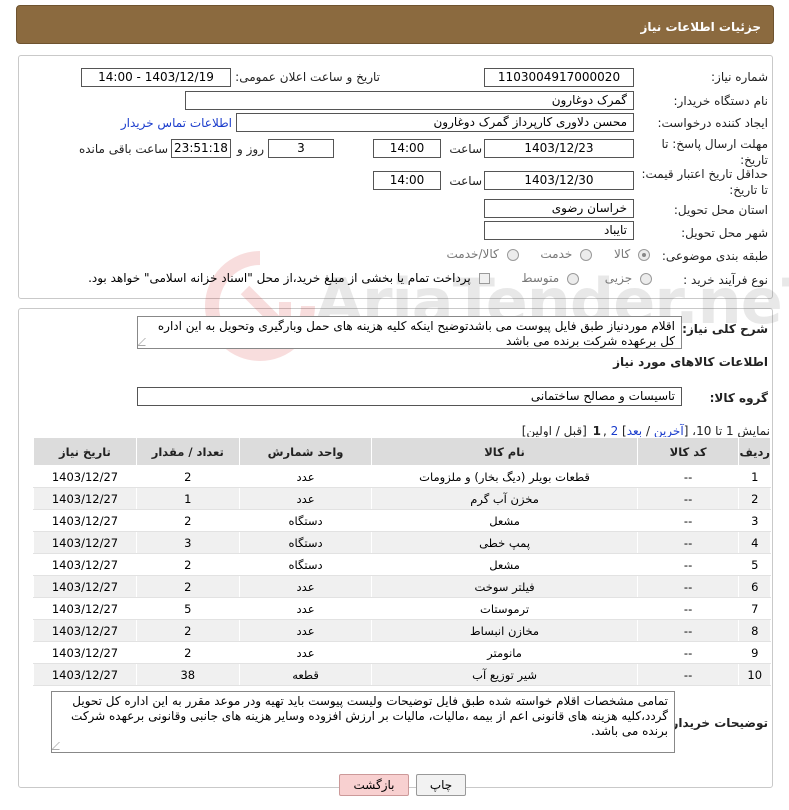  What do you see at coordinates (559, 148) in the screenshot?
I see `send-date-field: 1403/12/23` at bounding box center [559, 148].